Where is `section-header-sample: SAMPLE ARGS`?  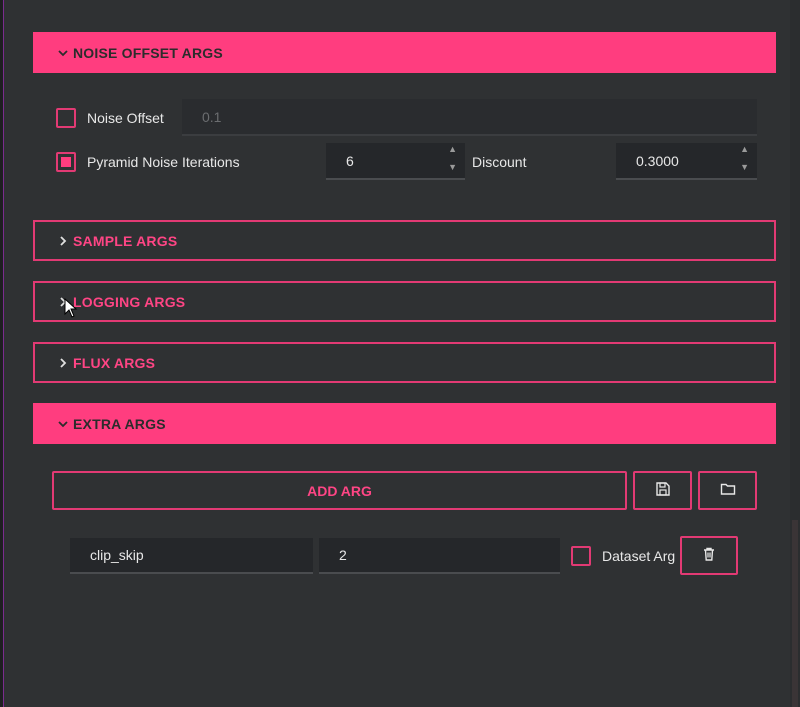 section-header-sample: SAMPLE ARGS is located at coordinates (404, 240).